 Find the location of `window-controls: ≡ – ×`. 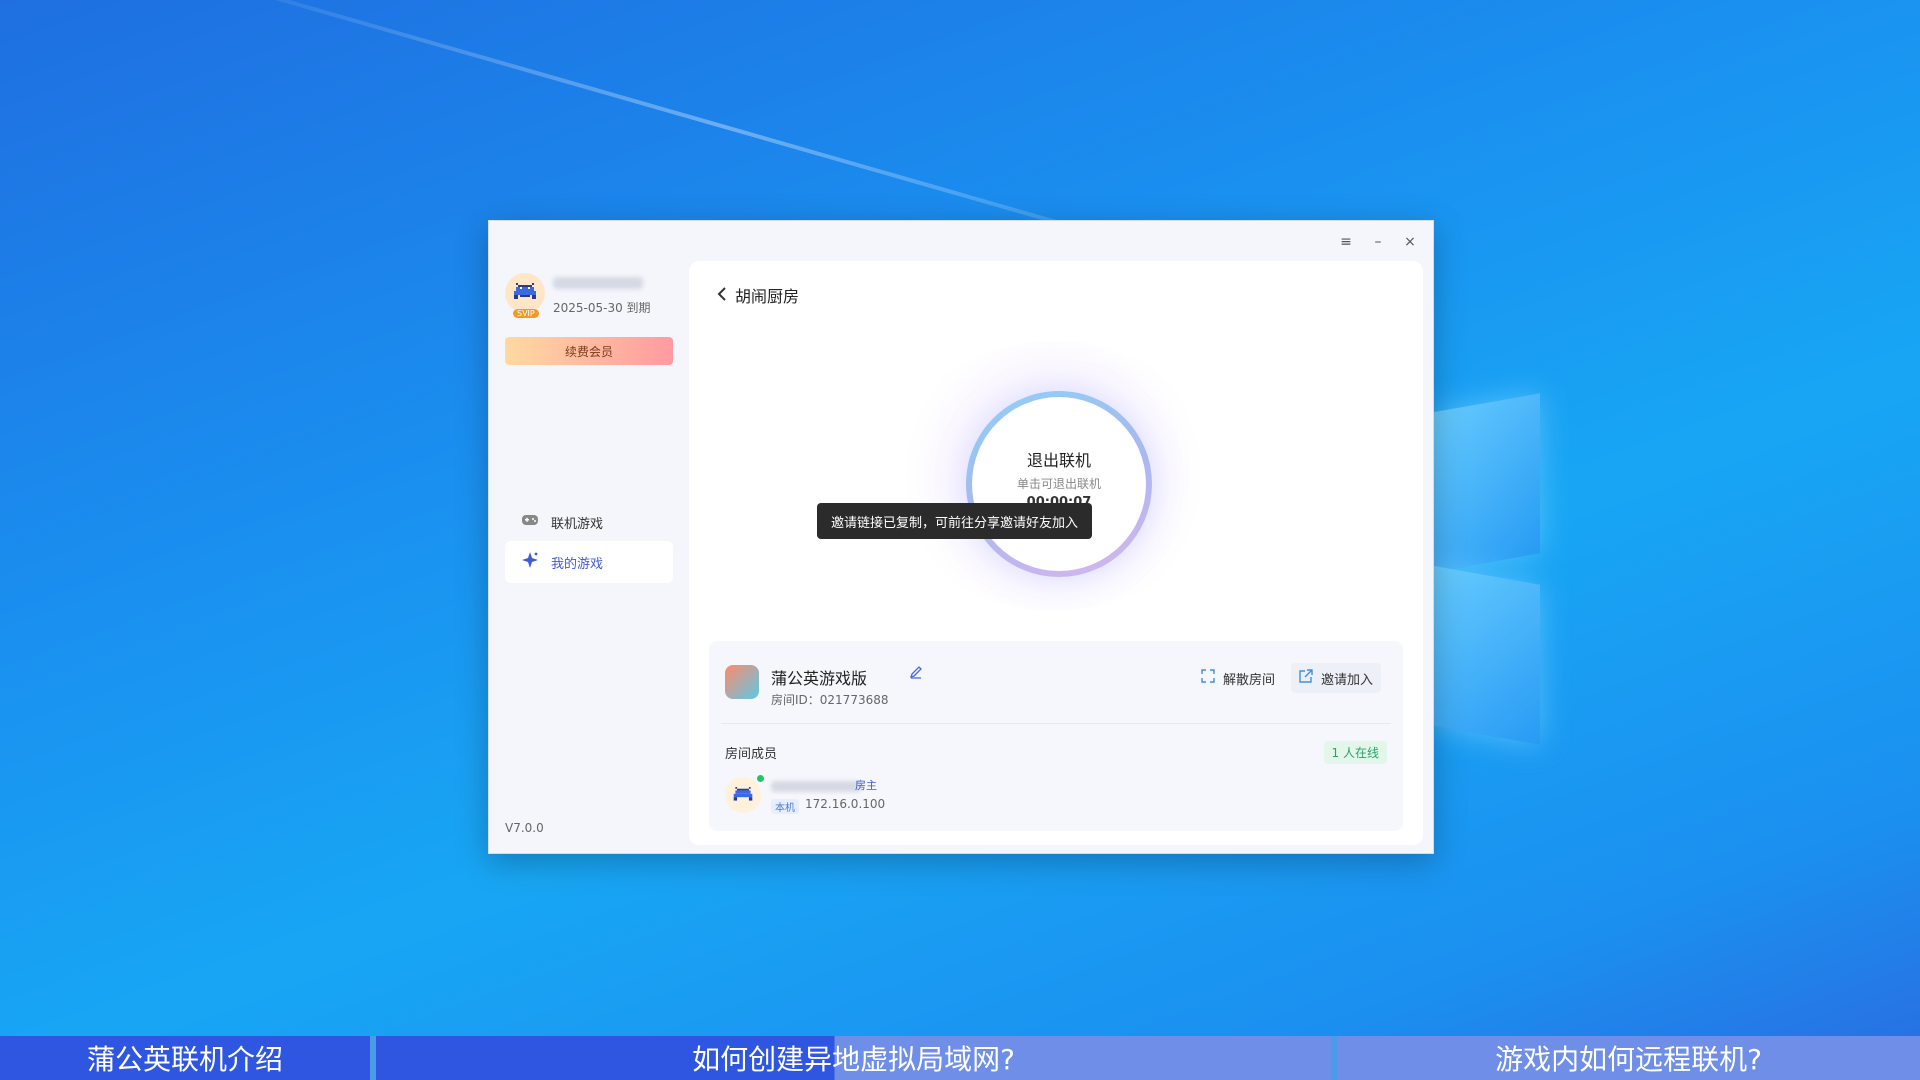

window-controls: ≡ – × is located at coordinates (1378, 242).